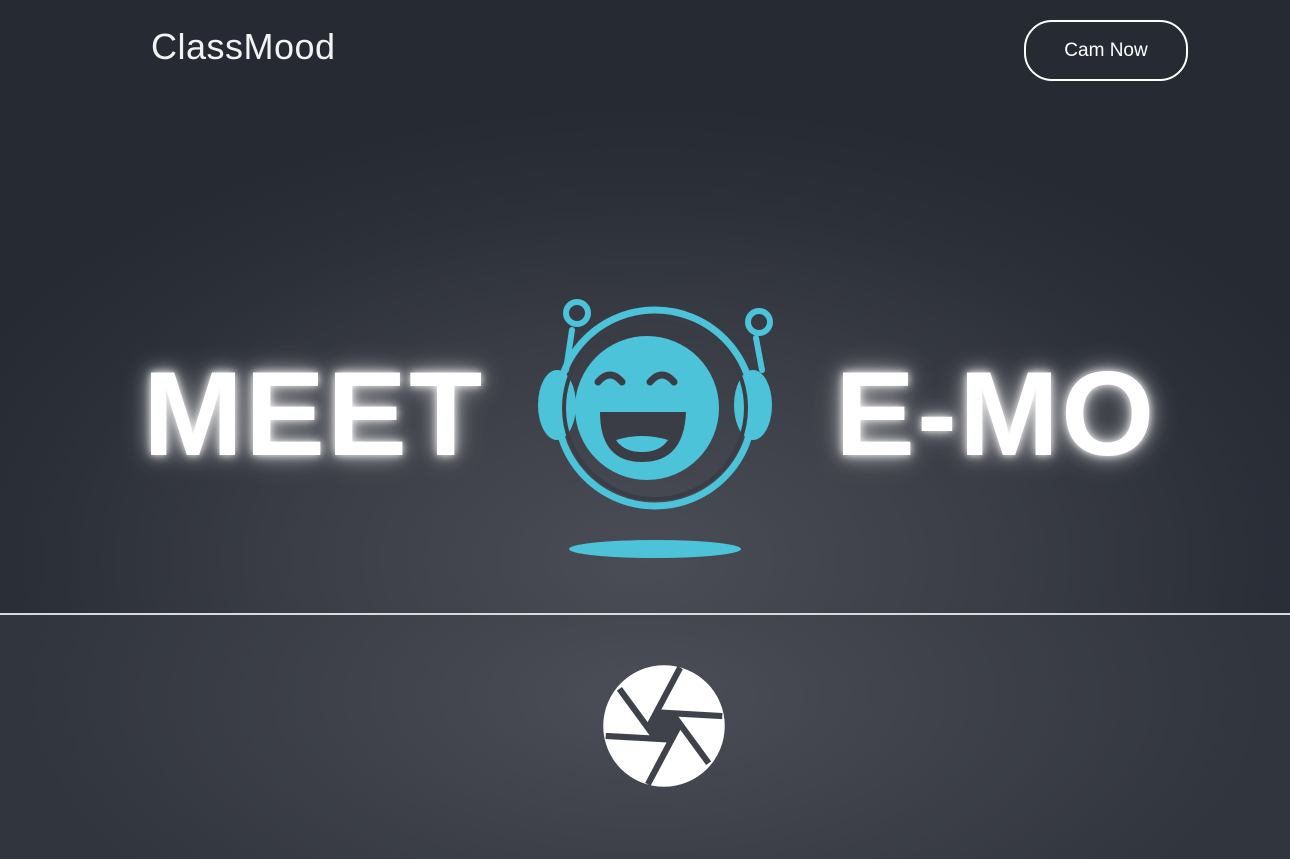  What do you see at coordinates (996, 414) in the screenshot?
I see `hero-word-emo: E-MO` at bounding box center [996, 414].